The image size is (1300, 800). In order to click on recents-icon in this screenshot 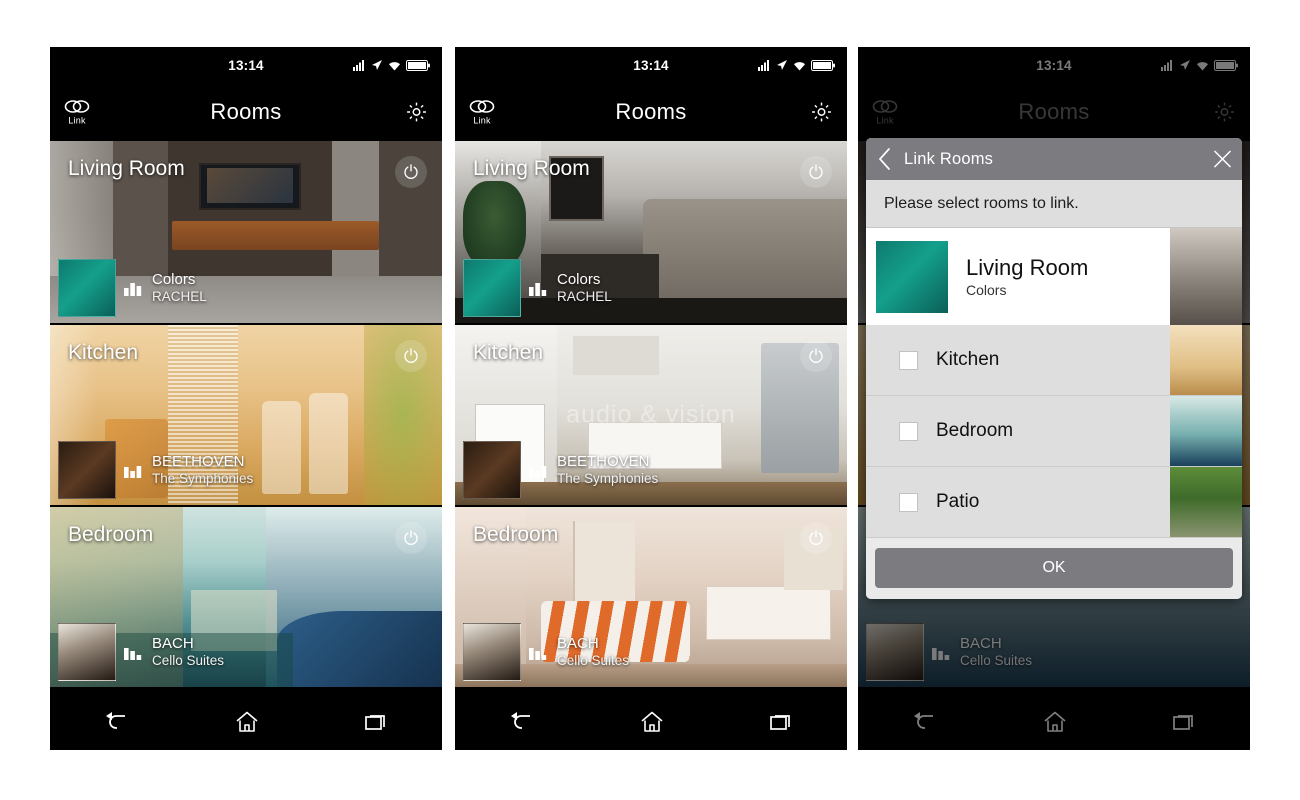, I will do `click(1183, 722)`.